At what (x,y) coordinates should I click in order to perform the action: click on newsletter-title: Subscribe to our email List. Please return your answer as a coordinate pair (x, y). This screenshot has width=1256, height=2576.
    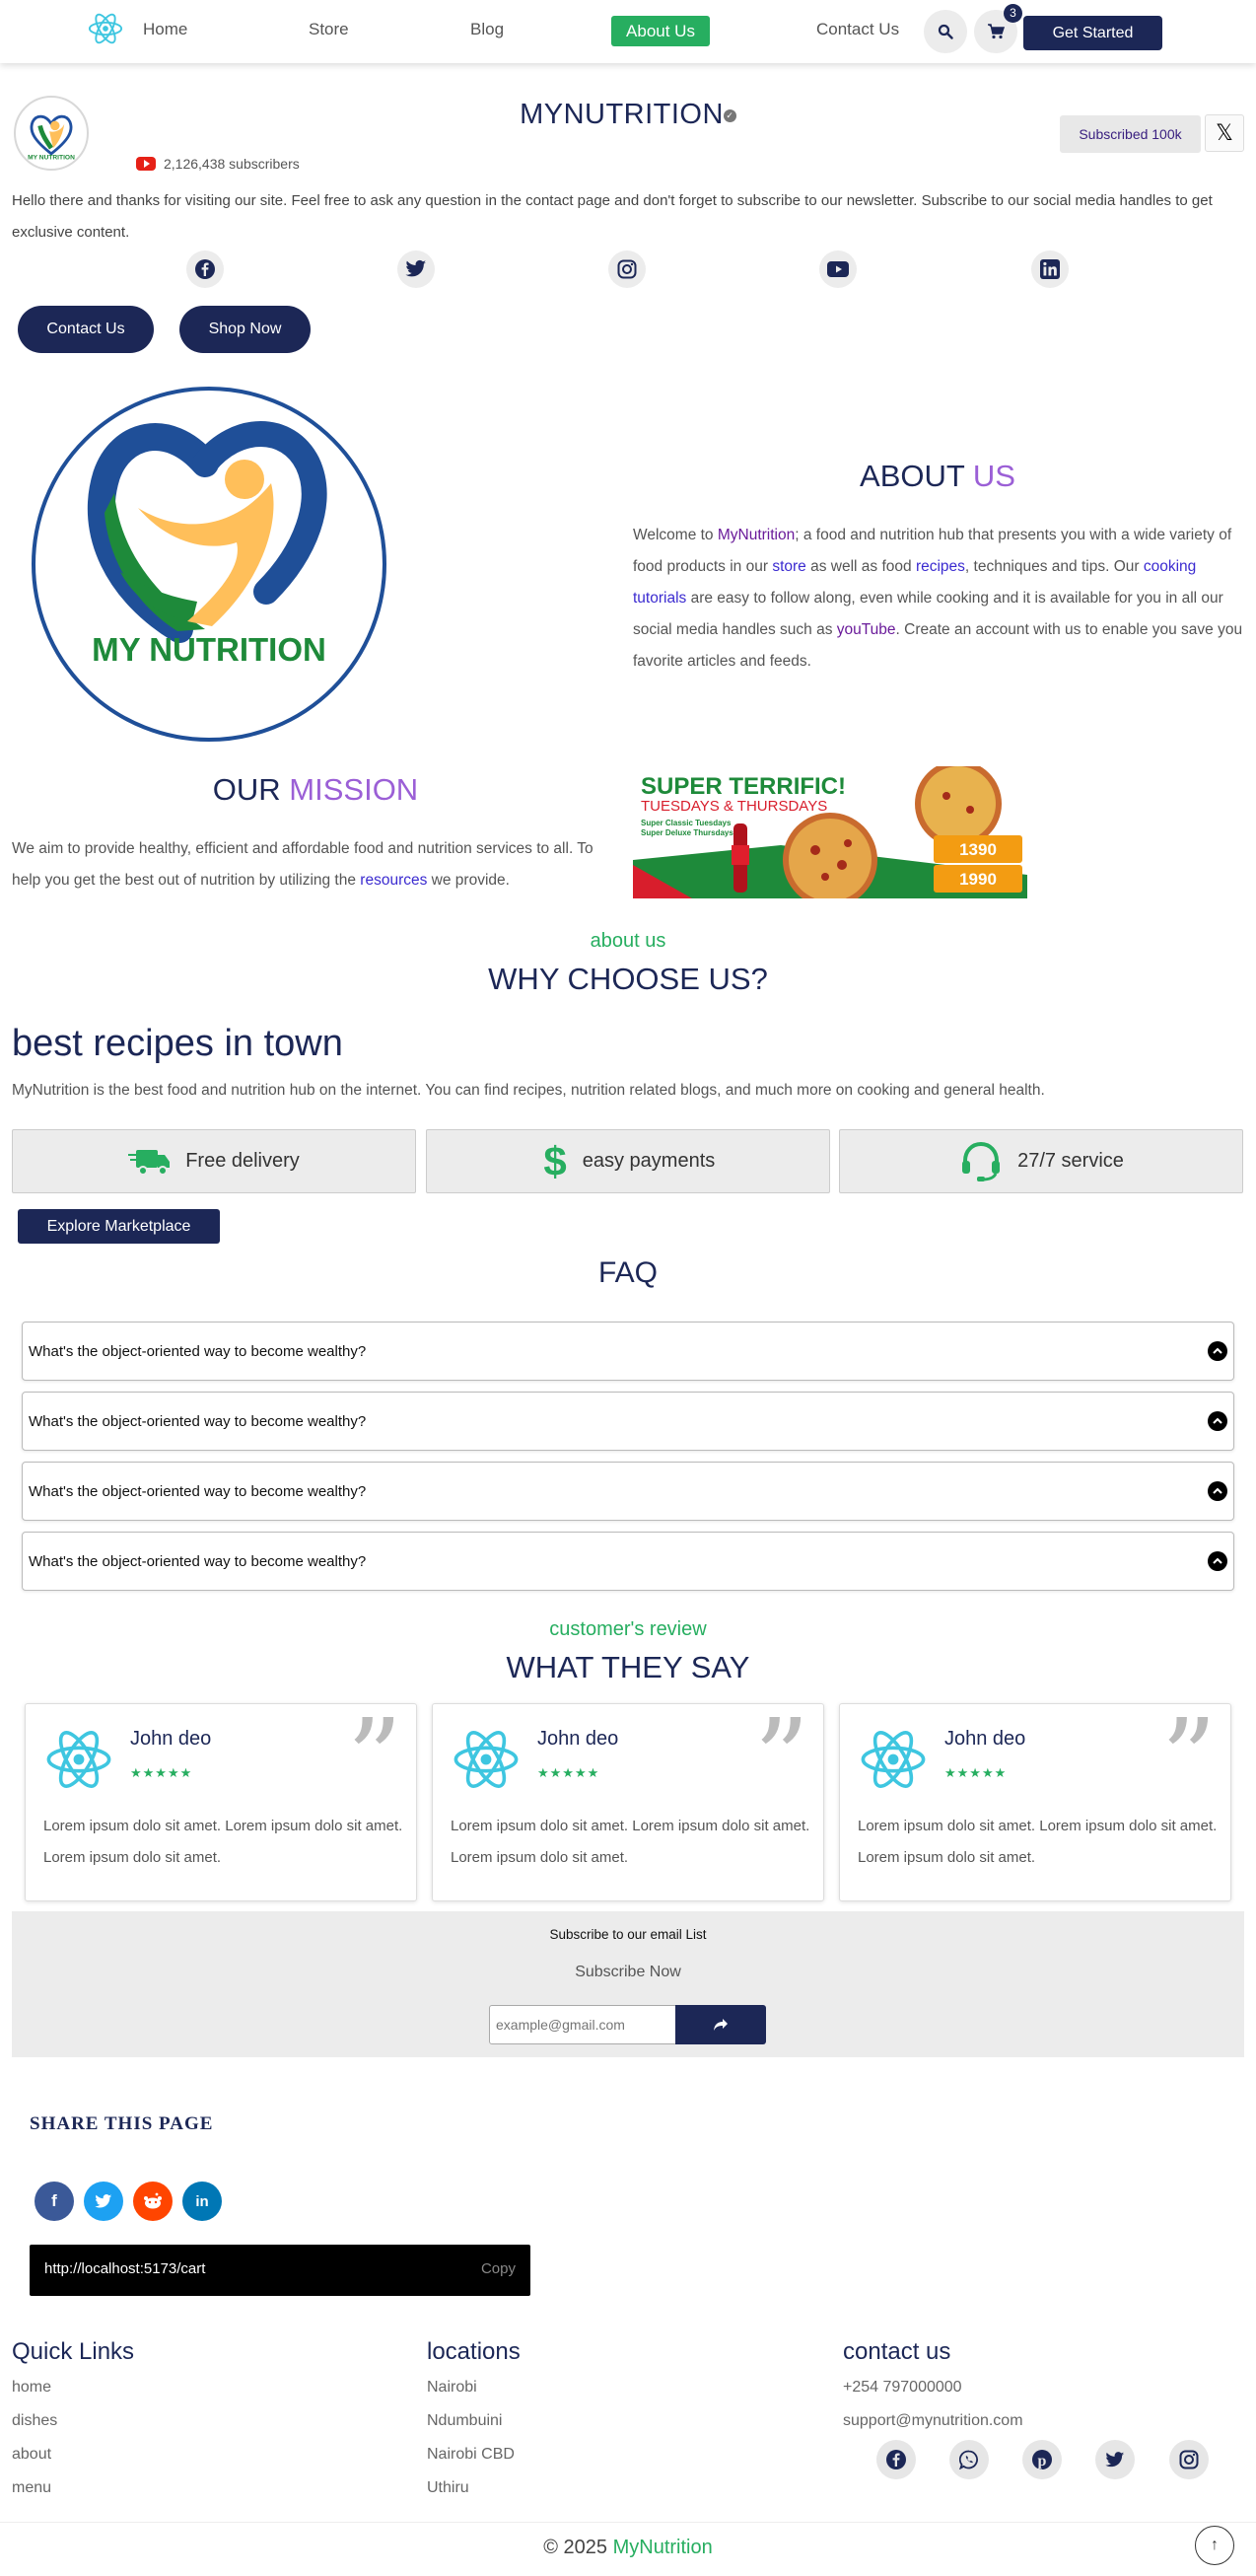
    Looking at the image, I should click on (628, 1934).